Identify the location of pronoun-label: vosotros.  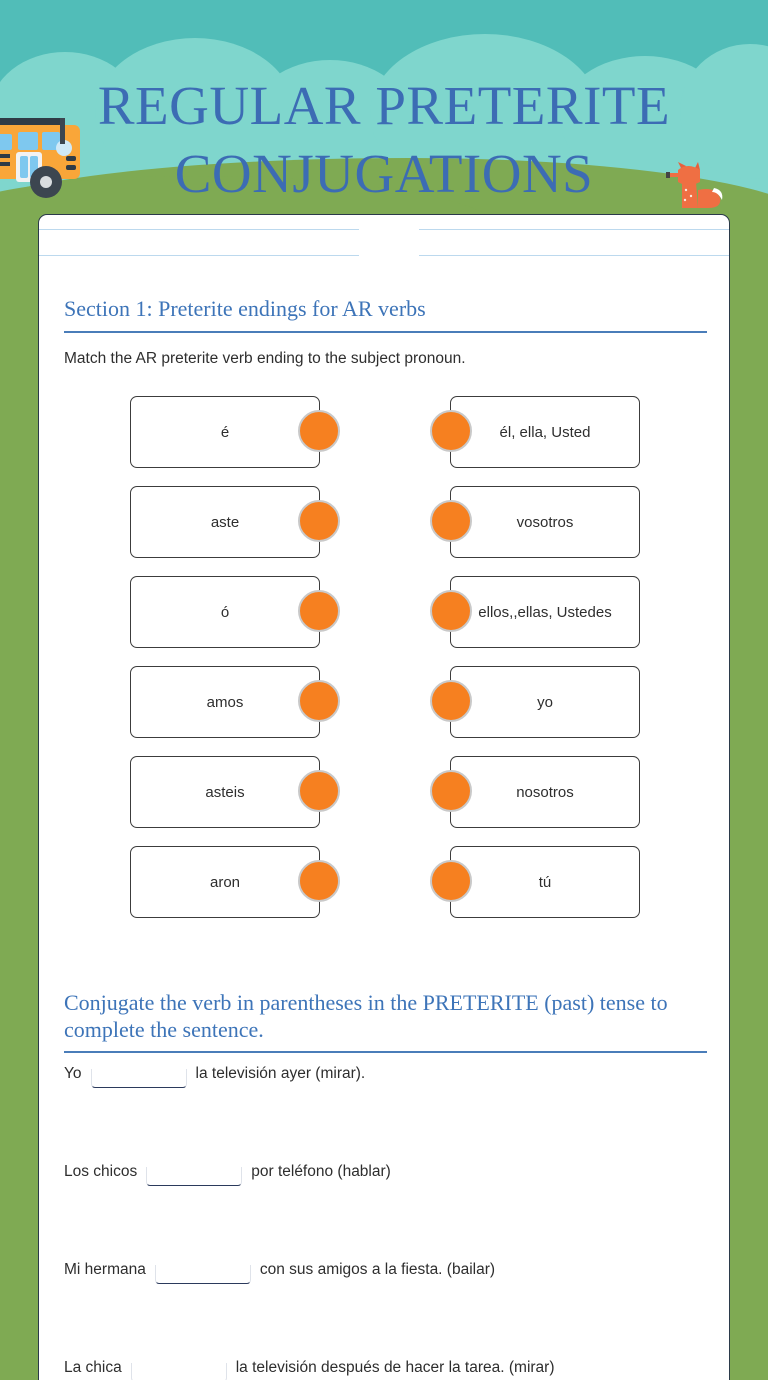
(545, 522).